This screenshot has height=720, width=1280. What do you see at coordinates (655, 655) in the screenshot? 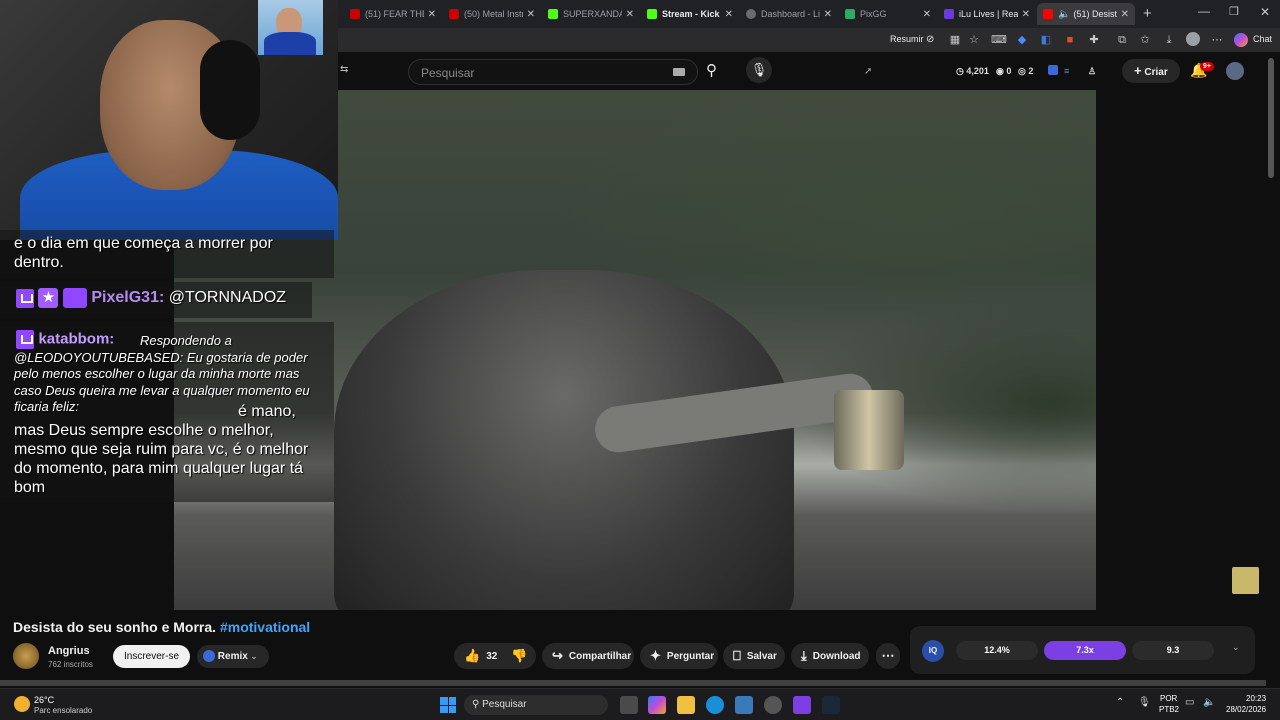
I see `sparkle-icon: ✦` at bounding box center [655, 655].